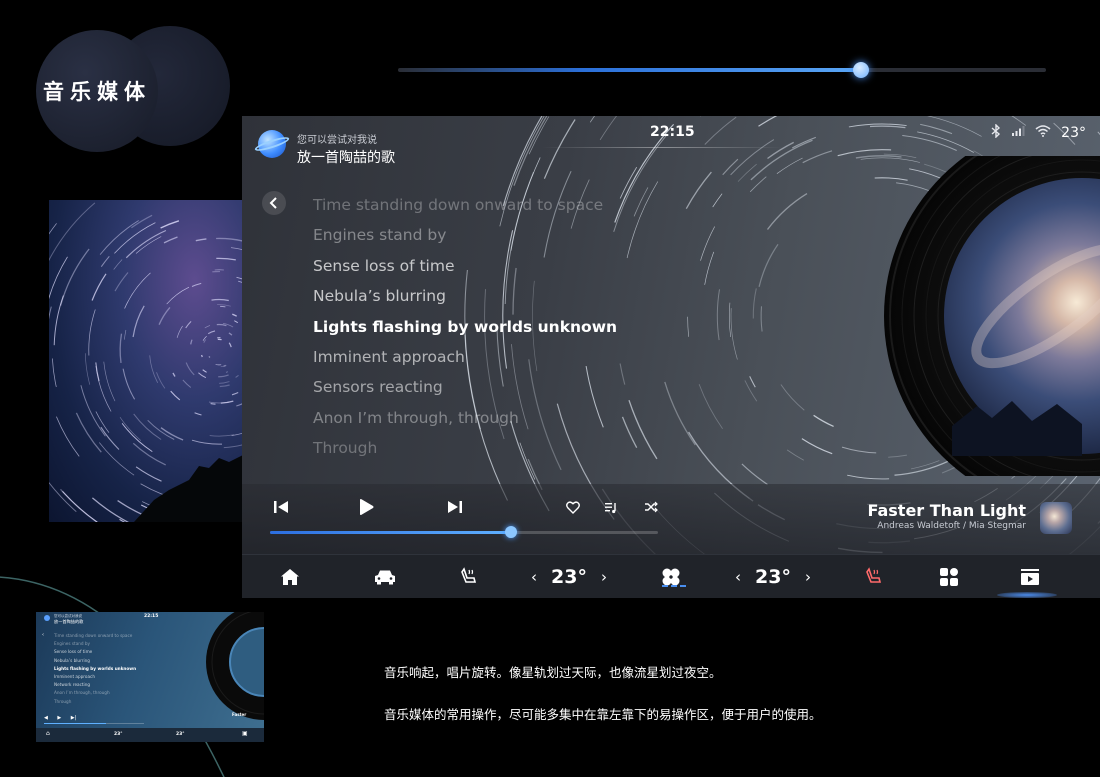 The height and width of the screenshot is (777, 1100). What do you see at coordinates (150, 735) in the screenshot?
I see `preview-dock: ⌂ 23° 23° ▣` at bounding box center [150, 735].